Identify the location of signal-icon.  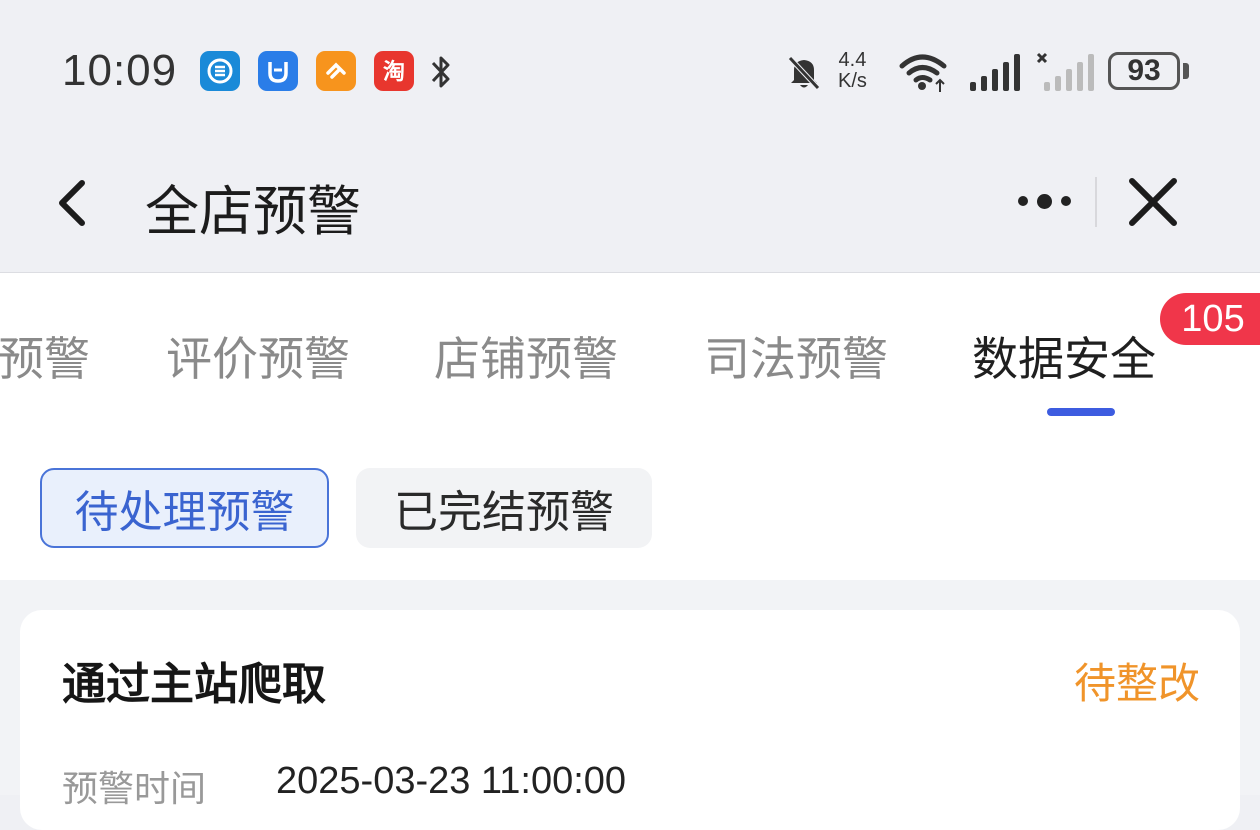
(995, 72).